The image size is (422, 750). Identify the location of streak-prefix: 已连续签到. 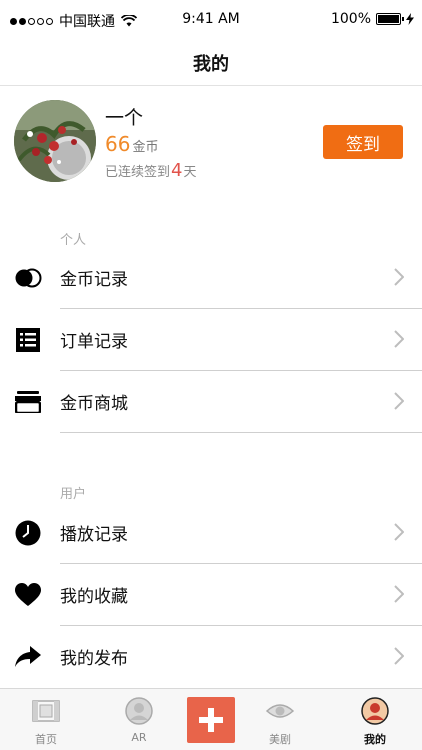
(138, 172).